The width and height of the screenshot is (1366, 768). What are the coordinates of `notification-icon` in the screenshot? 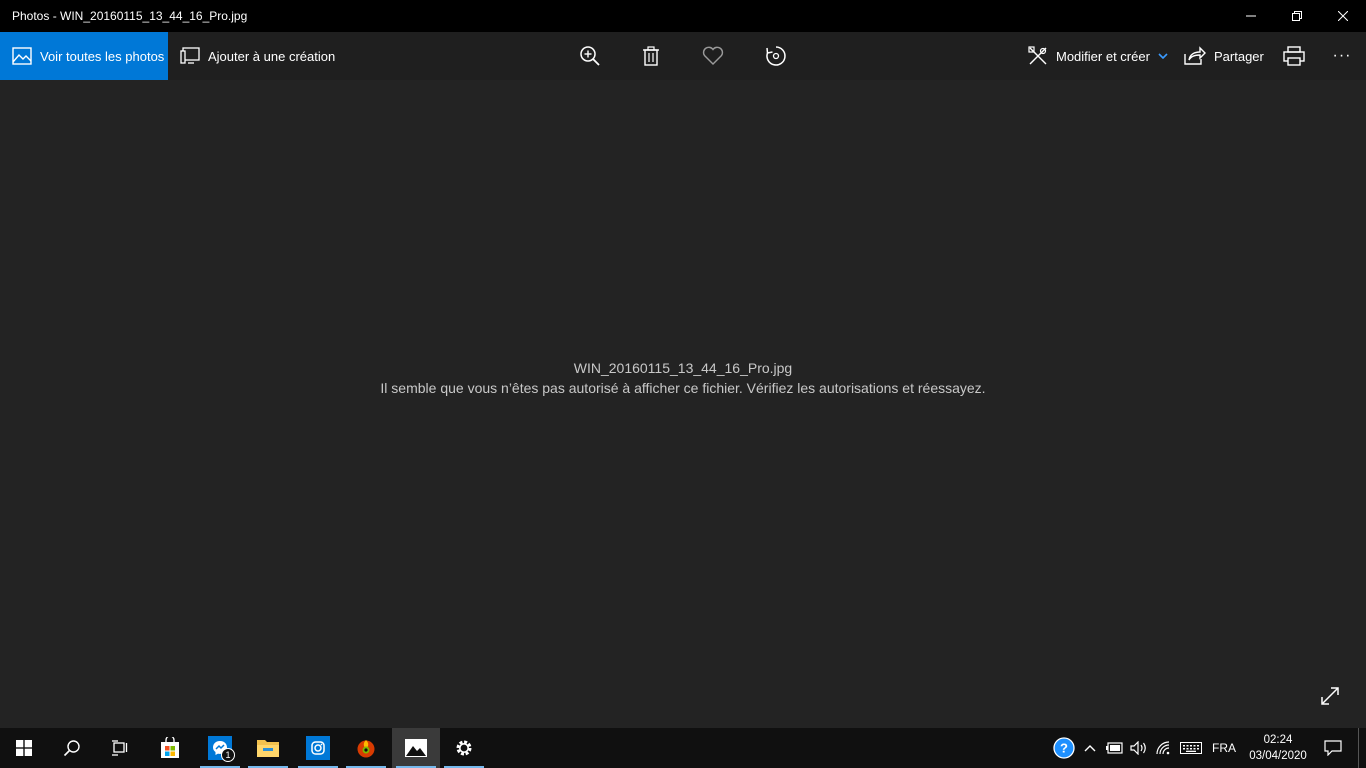 It's located at (1333, 748).